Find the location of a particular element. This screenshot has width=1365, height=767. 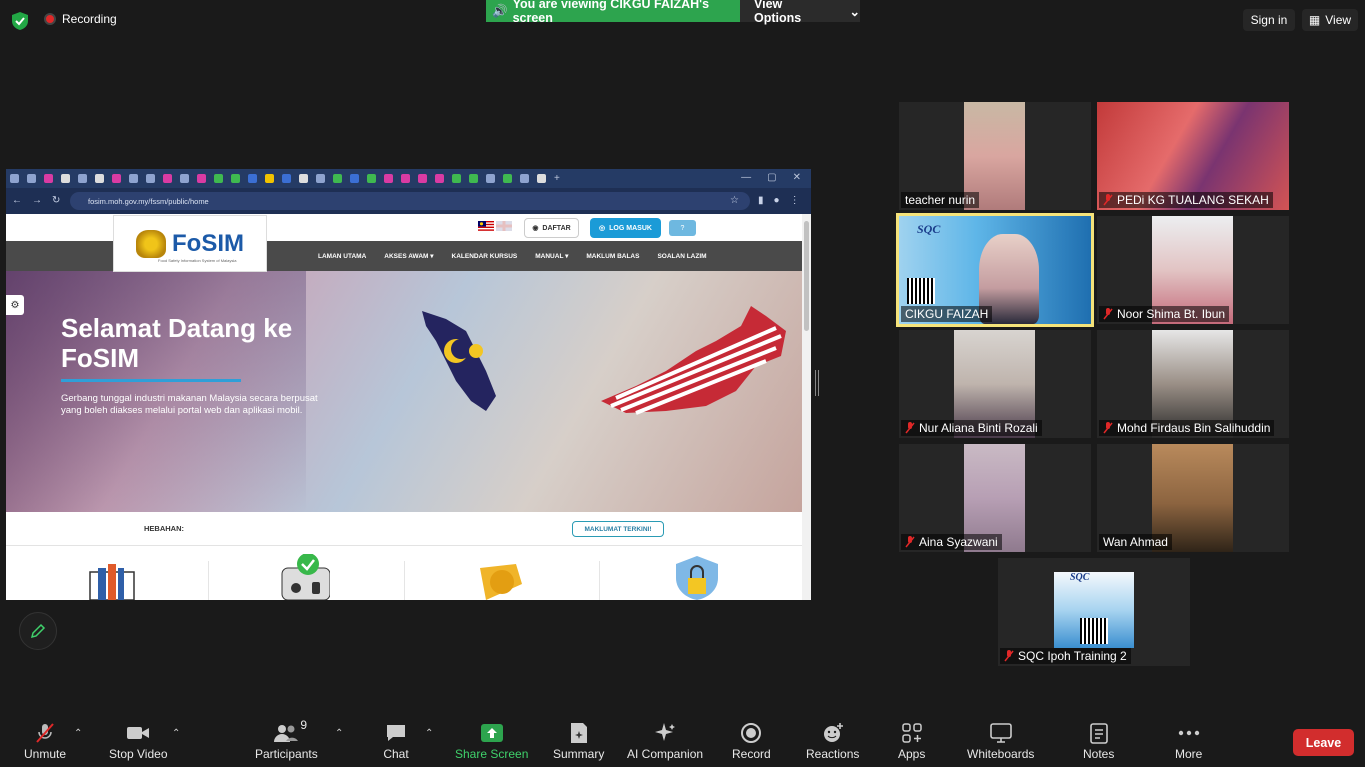

profile-icon: ● is located at coordinates (777, 200).